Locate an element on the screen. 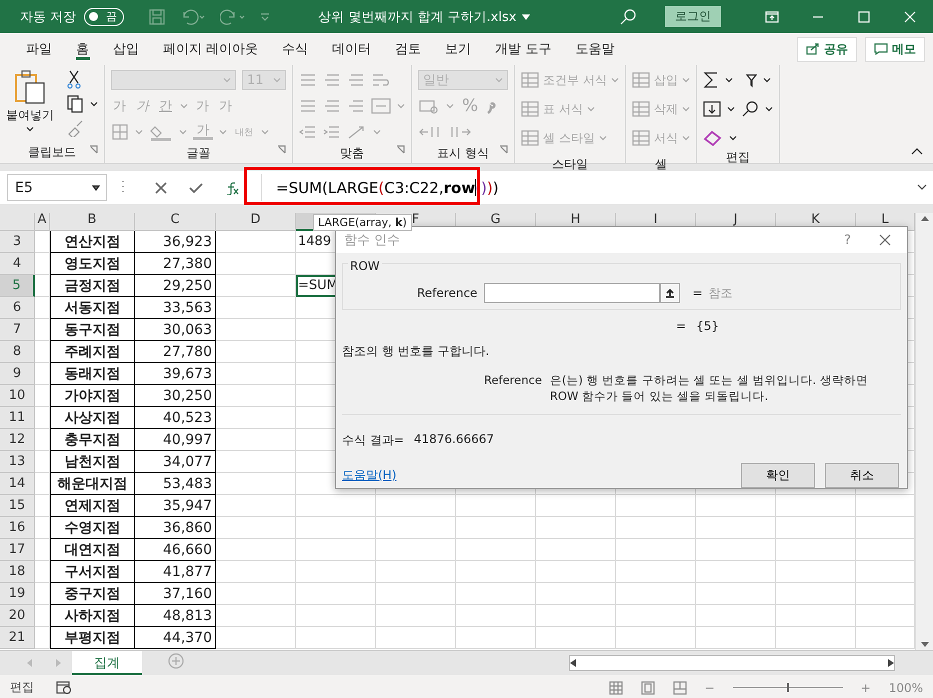 The height and width of the screenshot is (698, 933). scroll-left-icon is located at coordinates (573, 663).